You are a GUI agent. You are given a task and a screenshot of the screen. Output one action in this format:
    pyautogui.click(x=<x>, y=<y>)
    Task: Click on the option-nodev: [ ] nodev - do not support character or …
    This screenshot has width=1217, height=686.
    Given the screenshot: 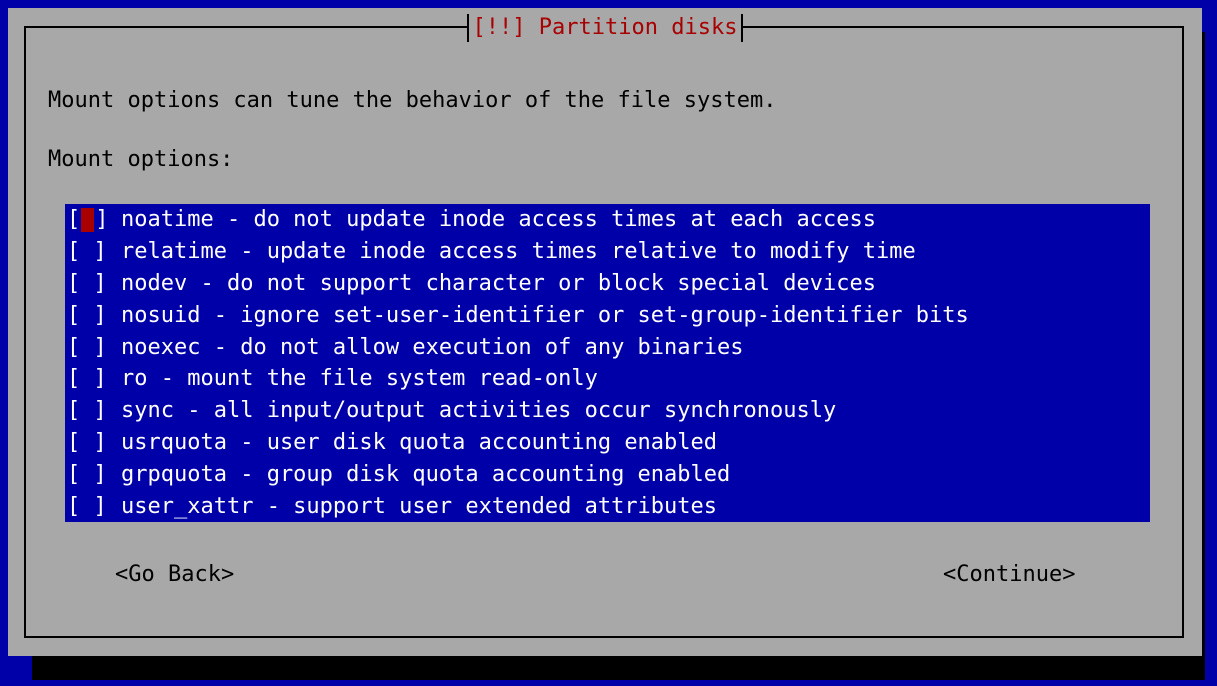 What is the action you would take?
    pyautogui.click(x=607, y=284)
    